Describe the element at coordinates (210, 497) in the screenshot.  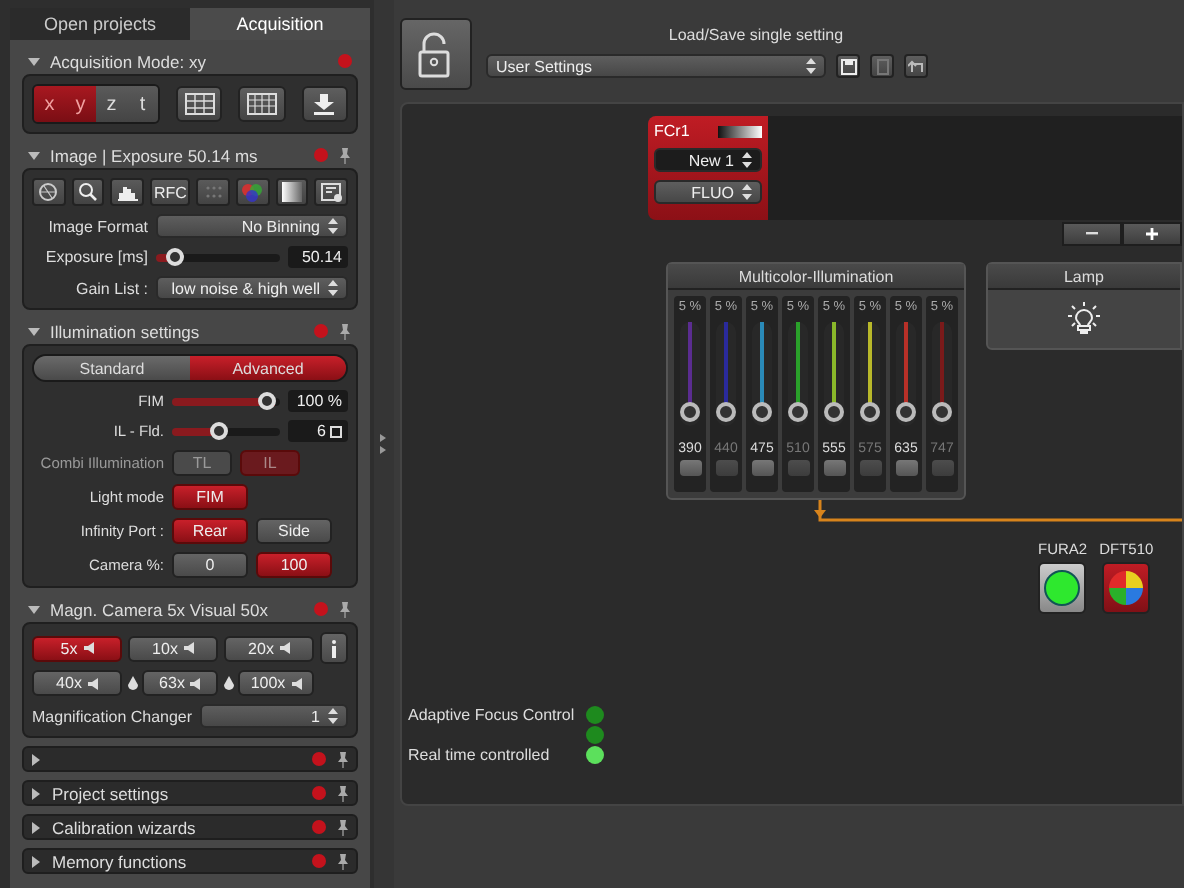
I see `option-button: FIM` at that location.